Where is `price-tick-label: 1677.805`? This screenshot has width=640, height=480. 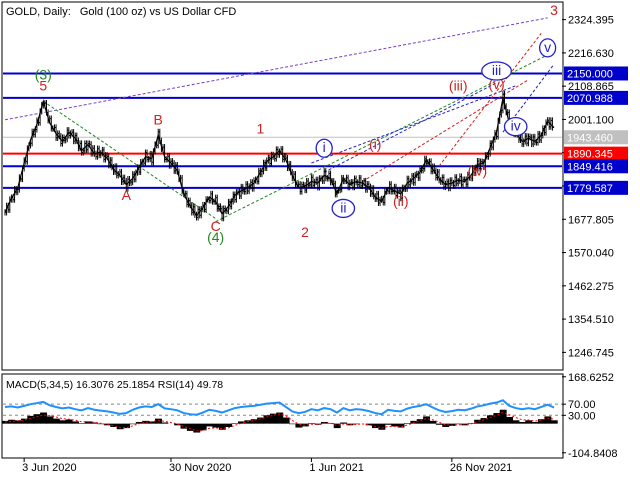
price-tick-label: 1677.805 is located at coordinates (591, 220).